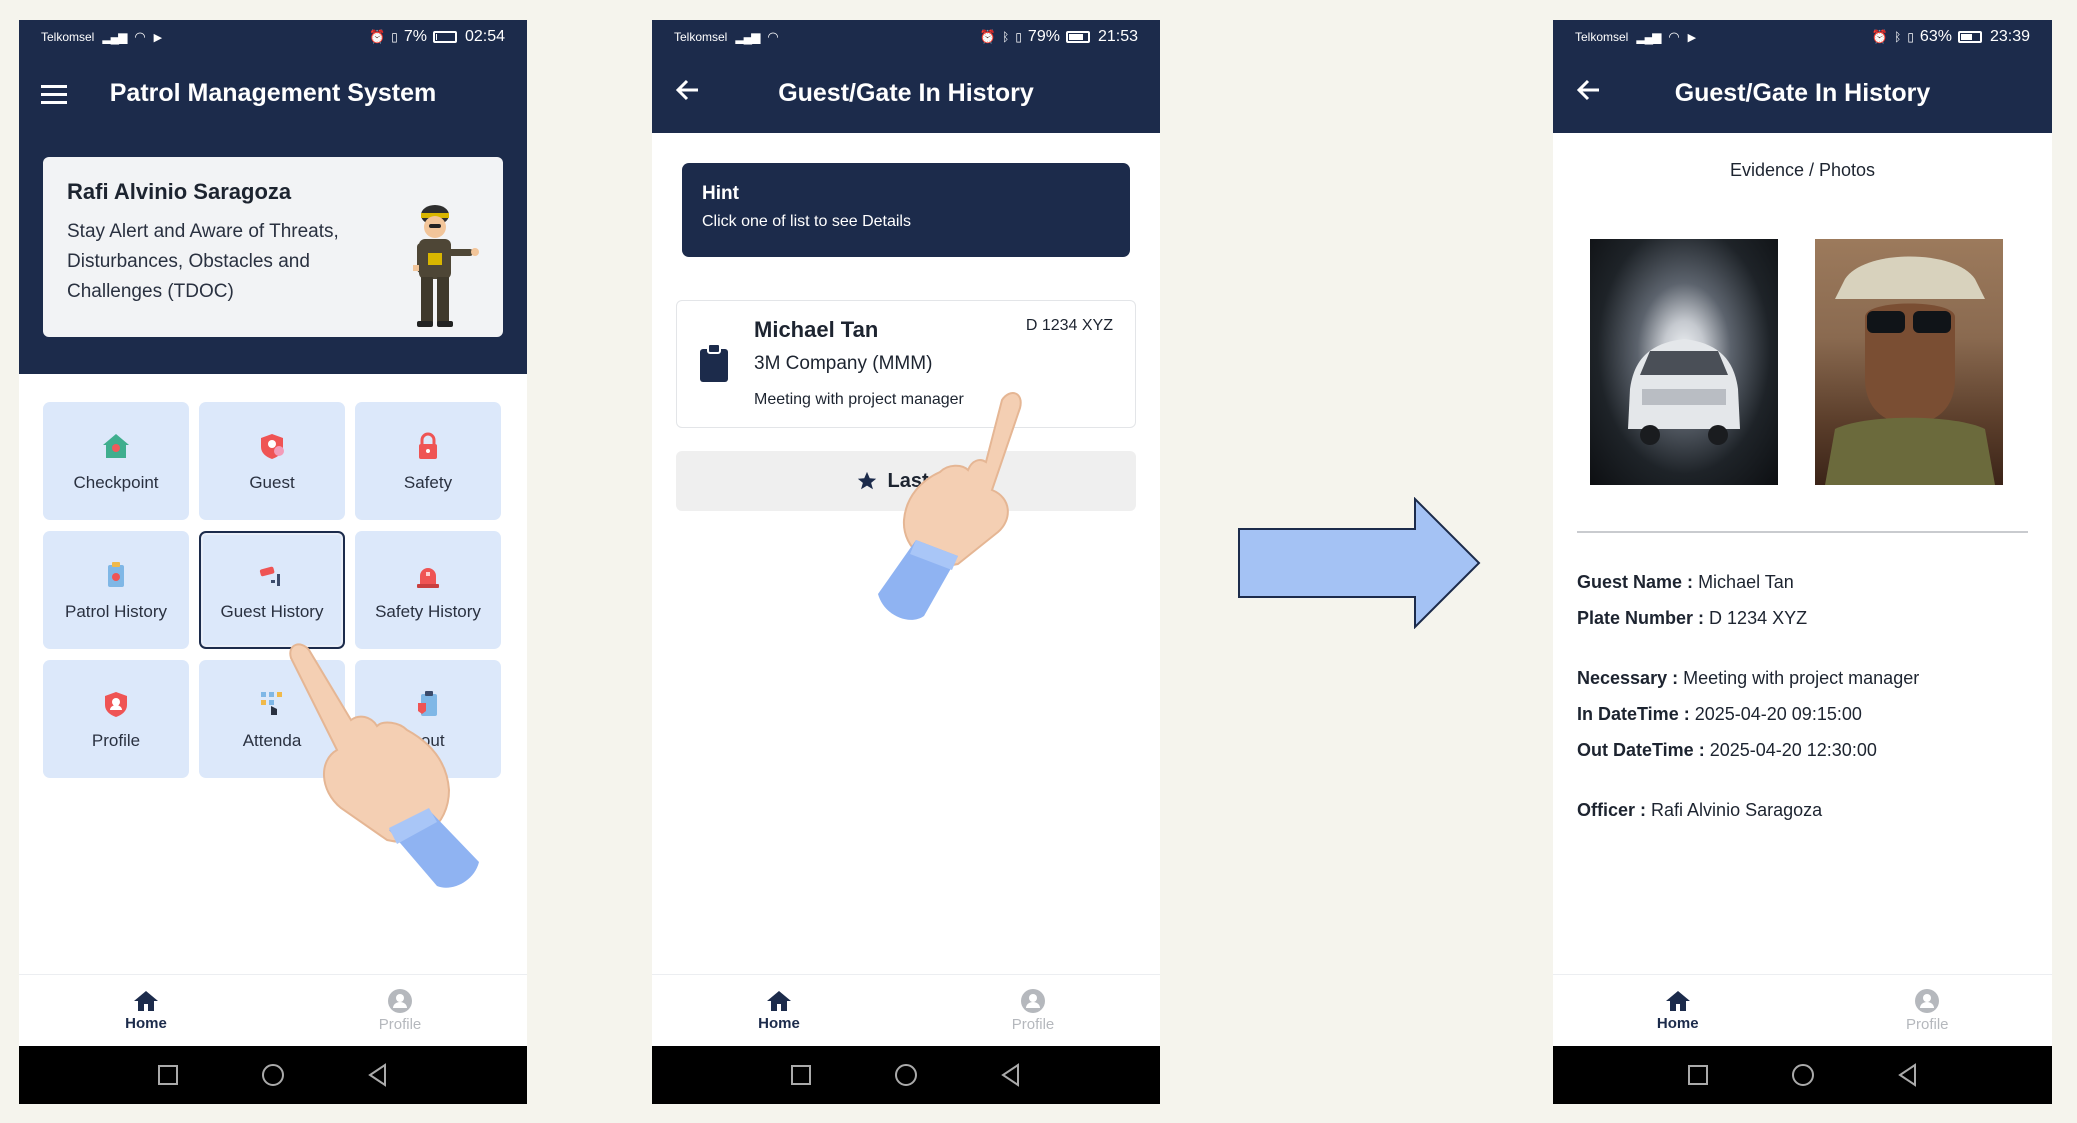  I want to click on bluetooth-icon: ᛒ, so click(1898, 37).